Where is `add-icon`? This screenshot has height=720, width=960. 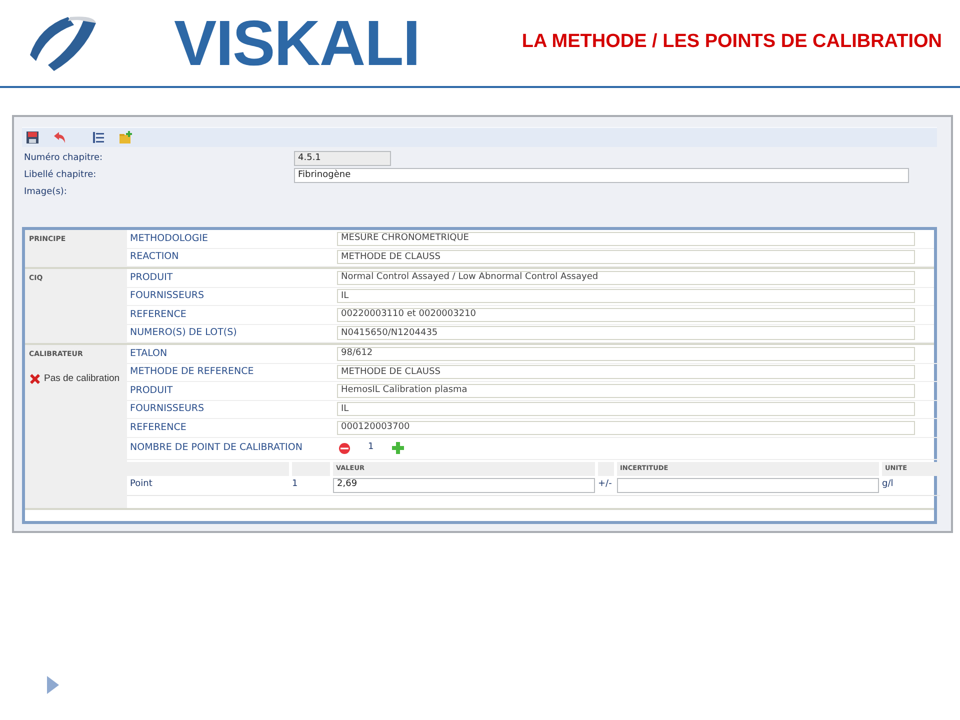
add-icon is located at coordinates (398, 448).